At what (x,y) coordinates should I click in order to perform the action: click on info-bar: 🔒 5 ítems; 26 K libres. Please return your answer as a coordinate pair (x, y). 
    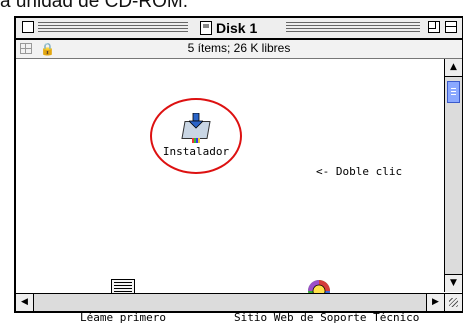
    Looking at the image, I should click on (239, 49).